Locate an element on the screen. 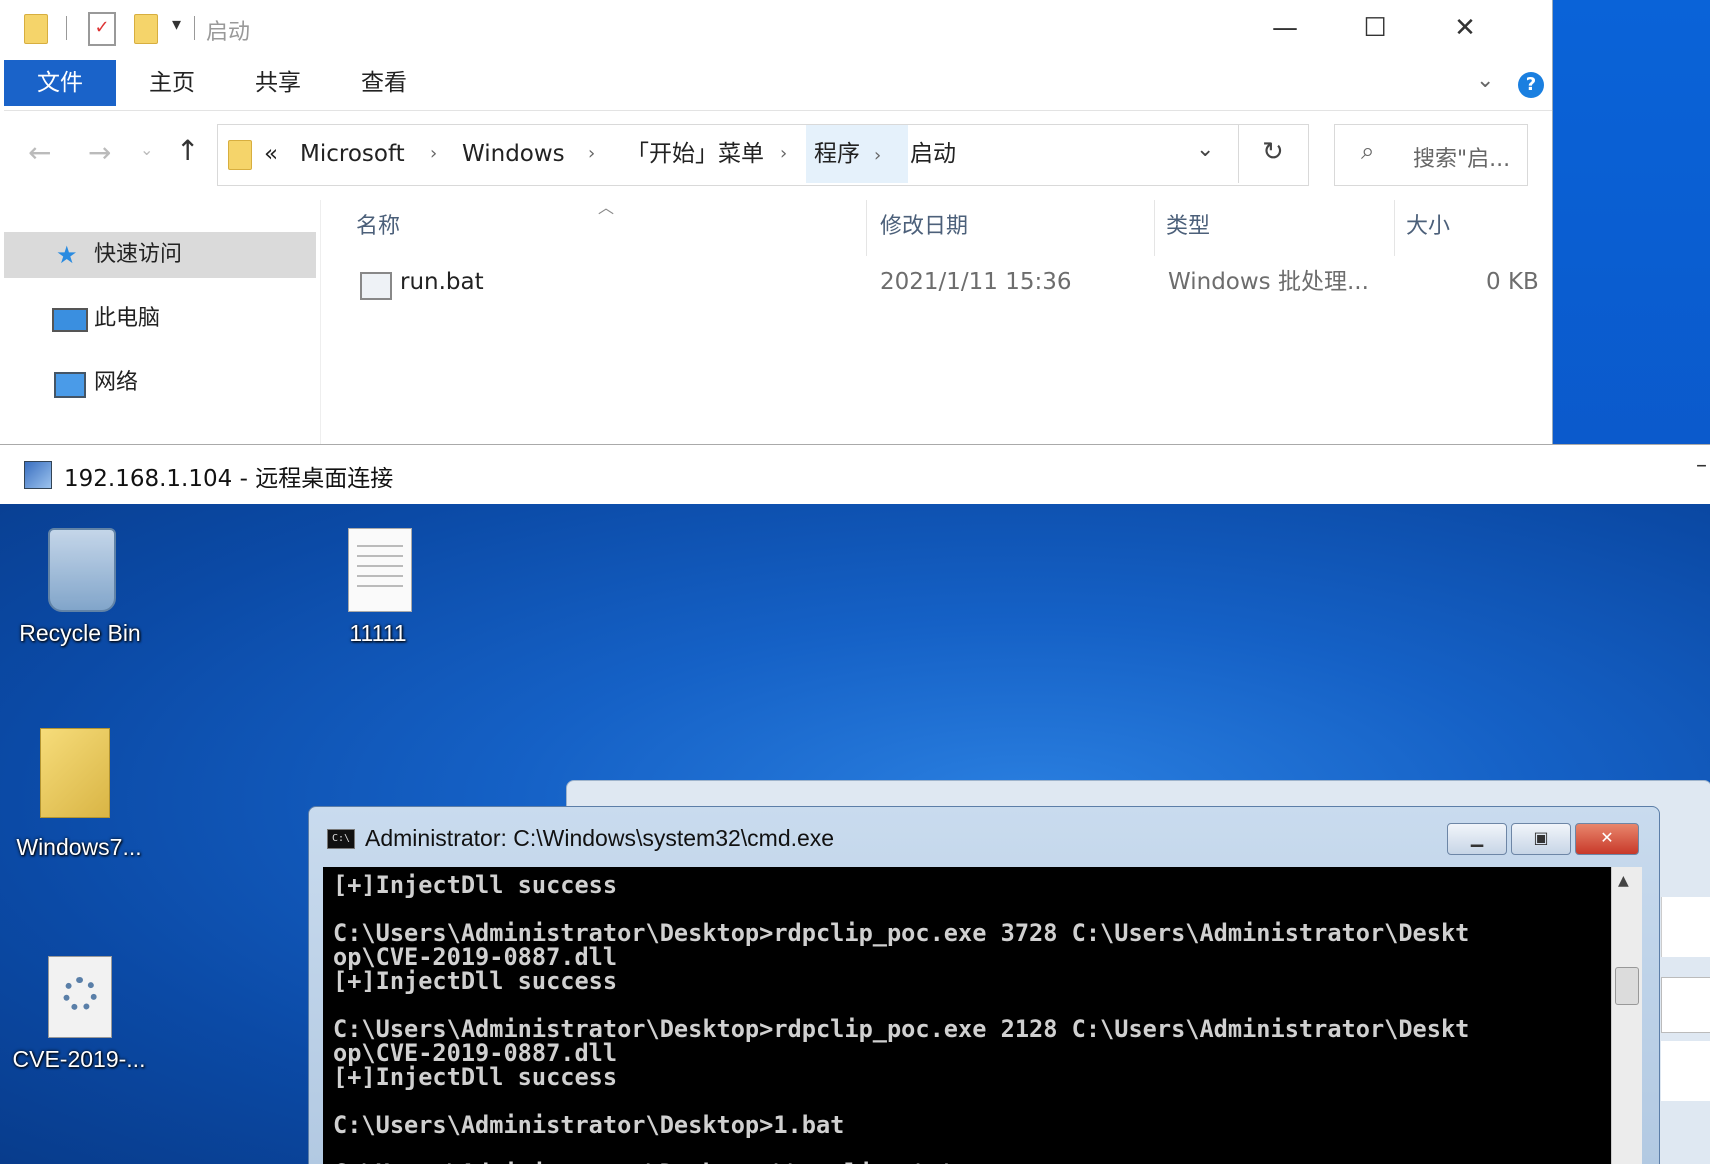 This screenshot has height=1164, width=1710. tab-home: 主页 is located at coordinates (172, 83).